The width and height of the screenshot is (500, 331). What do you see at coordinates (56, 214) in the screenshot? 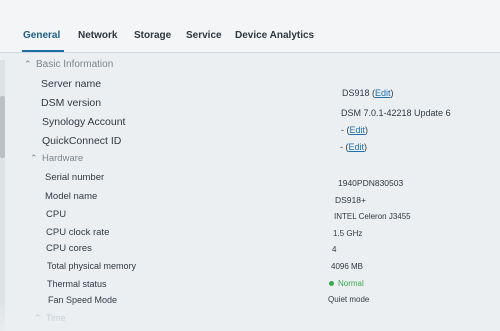
I see `cpu-label: CPU` at bounding box center [56, 214].